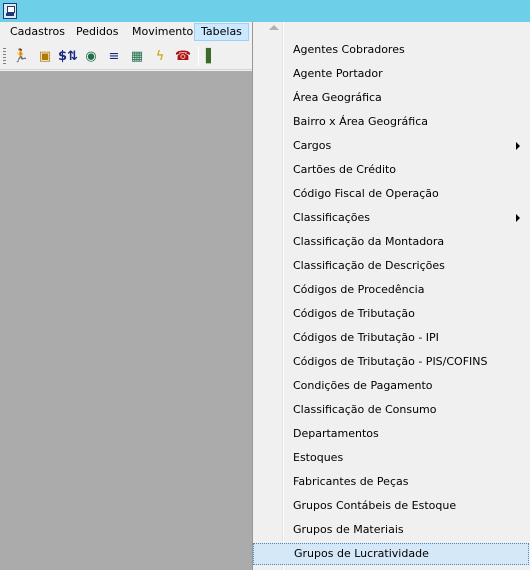 The image size is (530, 570). I want to click on menu-item-label: Agente Portador, so click(338, 73).